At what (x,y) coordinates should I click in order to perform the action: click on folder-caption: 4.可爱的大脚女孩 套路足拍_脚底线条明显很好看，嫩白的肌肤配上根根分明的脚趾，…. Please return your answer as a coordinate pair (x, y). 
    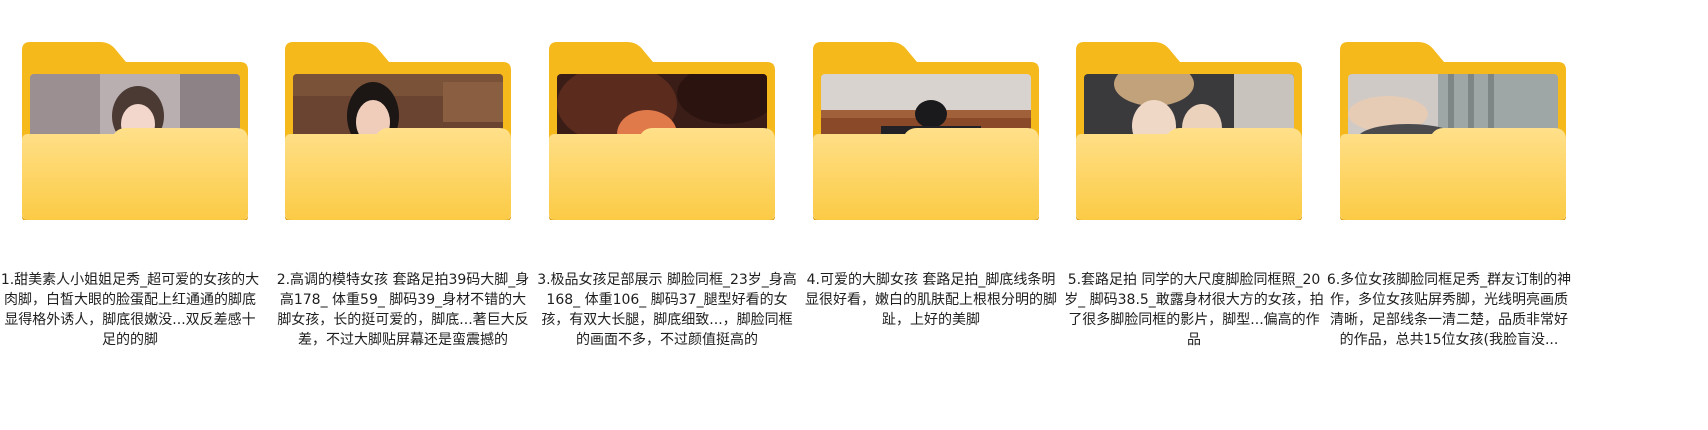
    Looking at the image, I should click on (931, 300).